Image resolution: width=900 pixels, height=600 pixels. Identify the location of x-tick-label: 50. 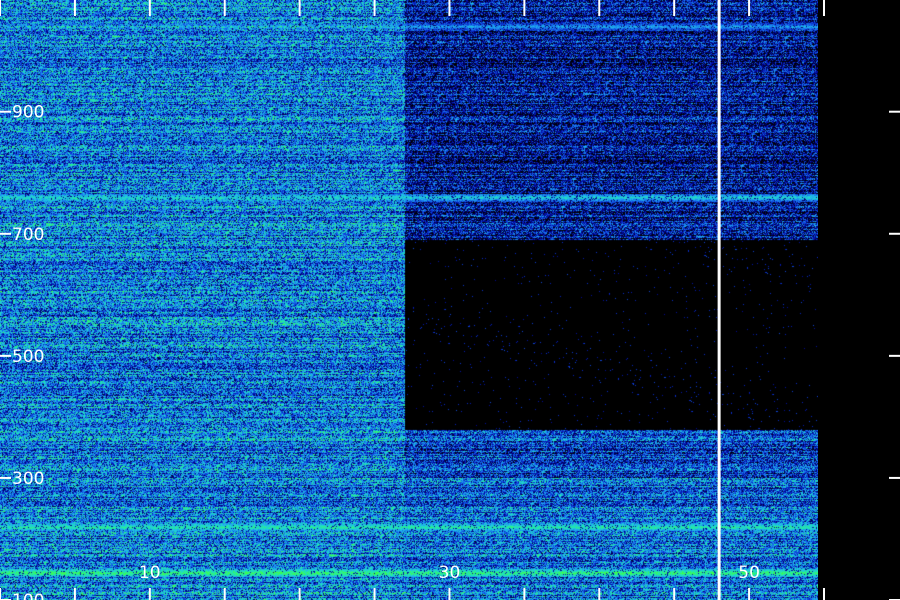
(749, 573).